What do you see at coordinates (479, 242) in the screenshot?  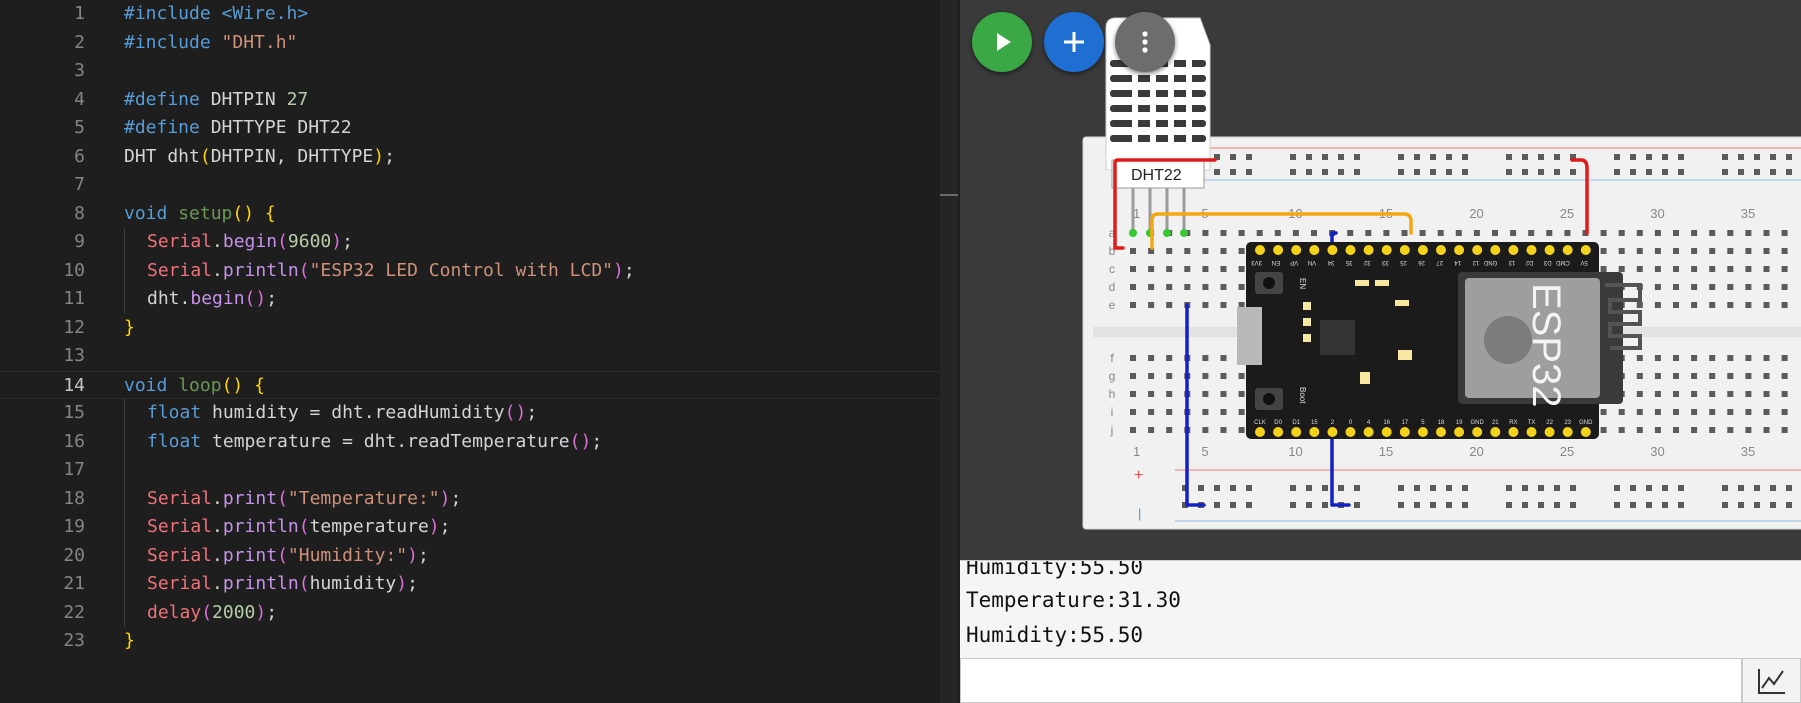 I see `code-line: 9 Serial.begin(9600);` at bounding box center [479, 242].